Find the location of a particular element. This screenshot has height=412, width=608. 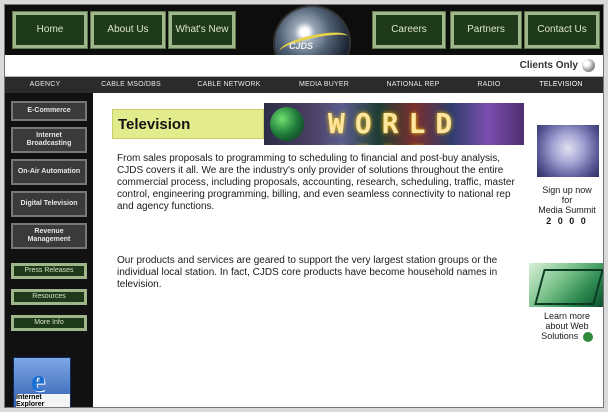

nav-contact-button: Contact Us is located at coordinates (562, 30).